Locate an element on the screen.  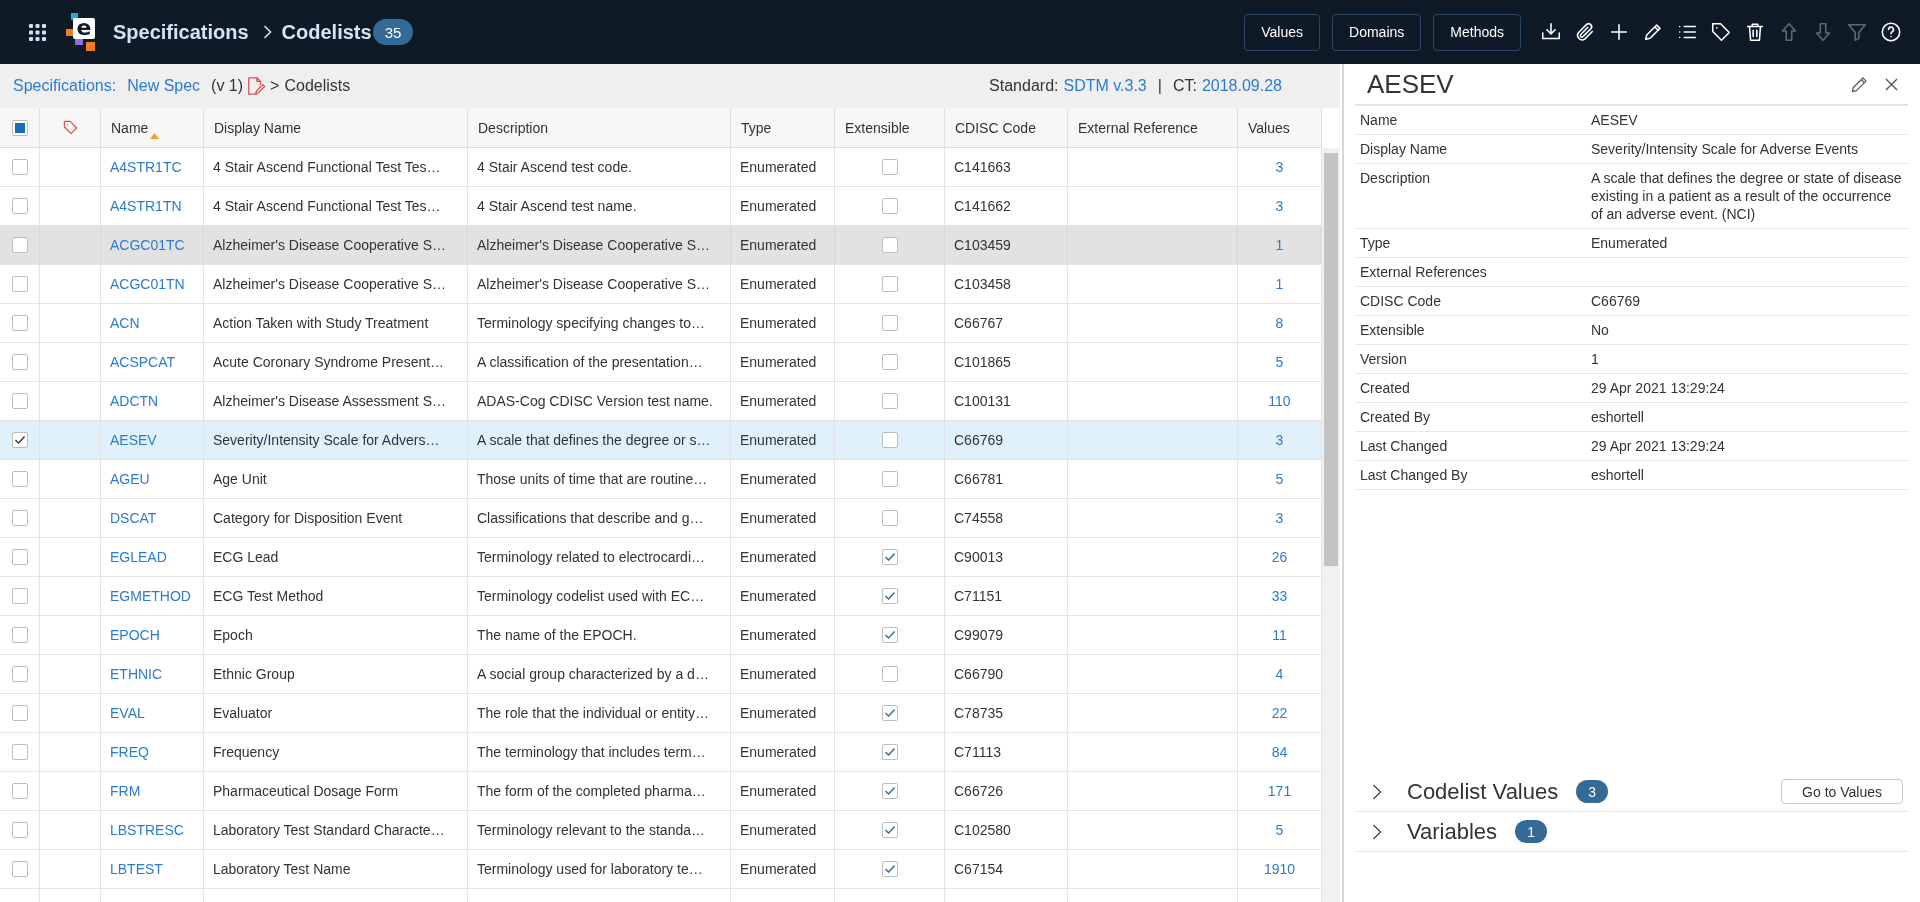
select-all-checkbox is located at coordinates (19, 127).